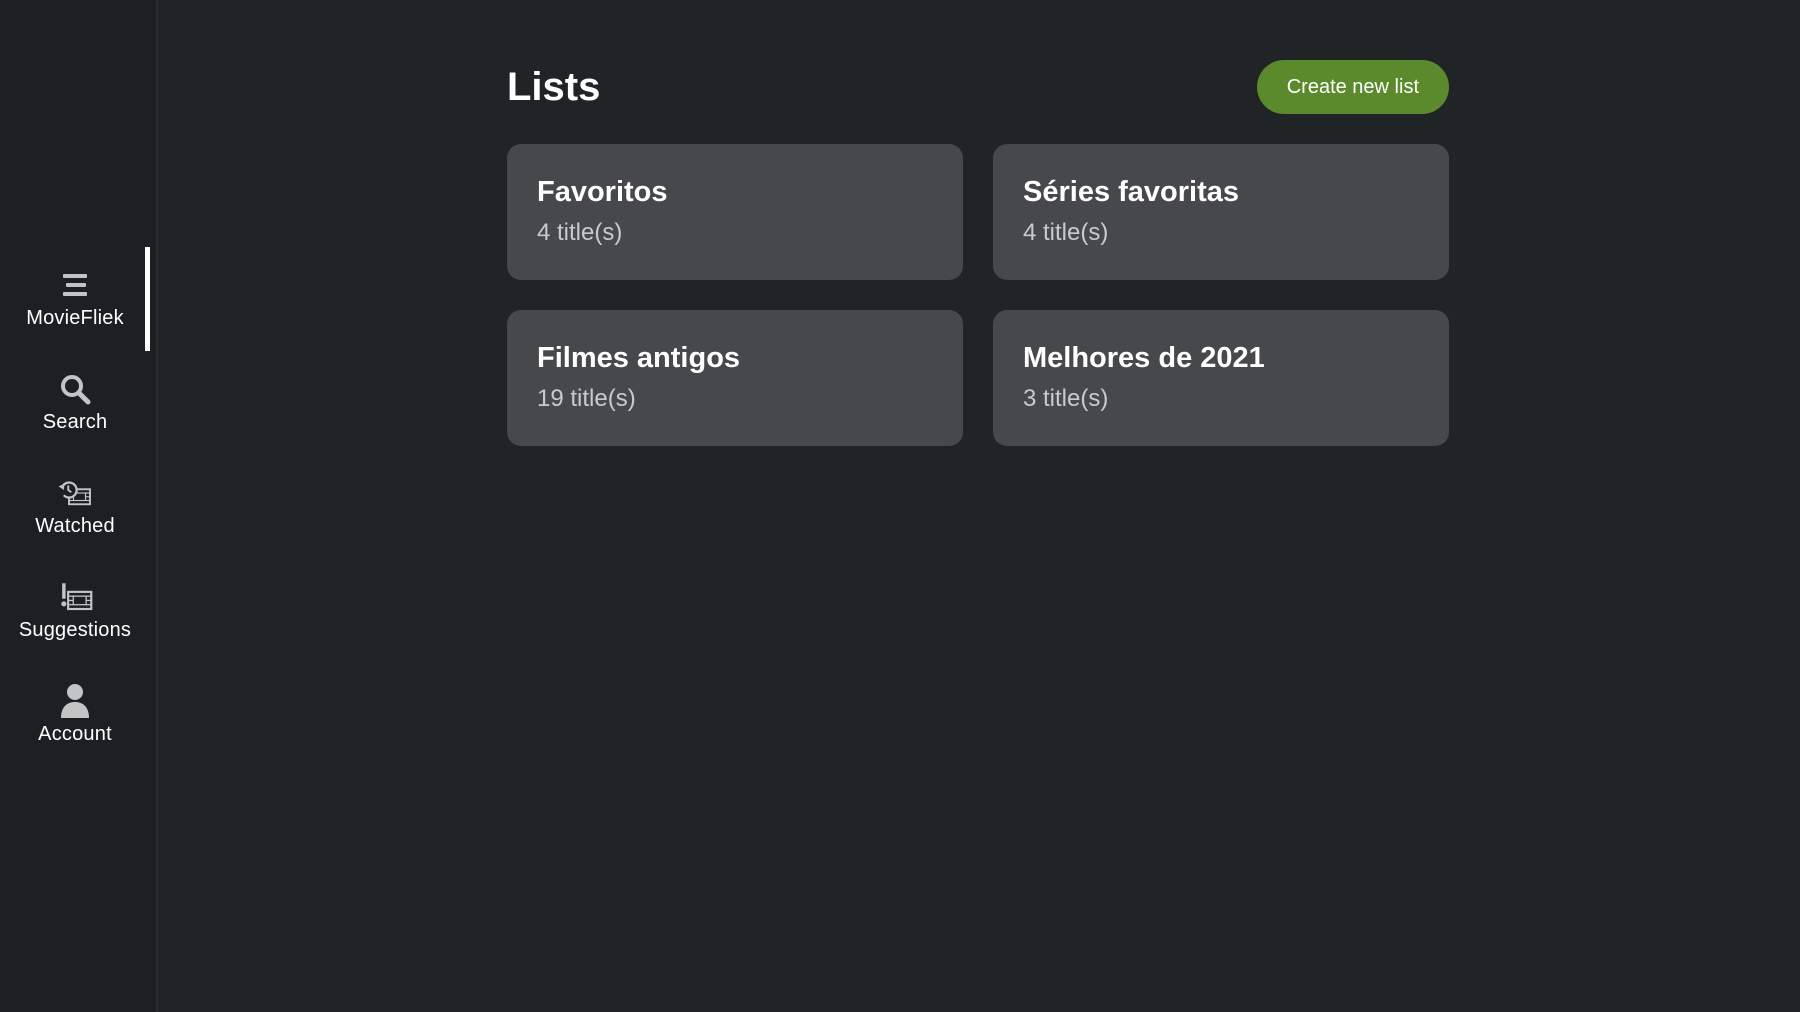 This screenshot has width=1800, height=1012. I want to click on list-card-count: 19 title(s), so click(586, 398).